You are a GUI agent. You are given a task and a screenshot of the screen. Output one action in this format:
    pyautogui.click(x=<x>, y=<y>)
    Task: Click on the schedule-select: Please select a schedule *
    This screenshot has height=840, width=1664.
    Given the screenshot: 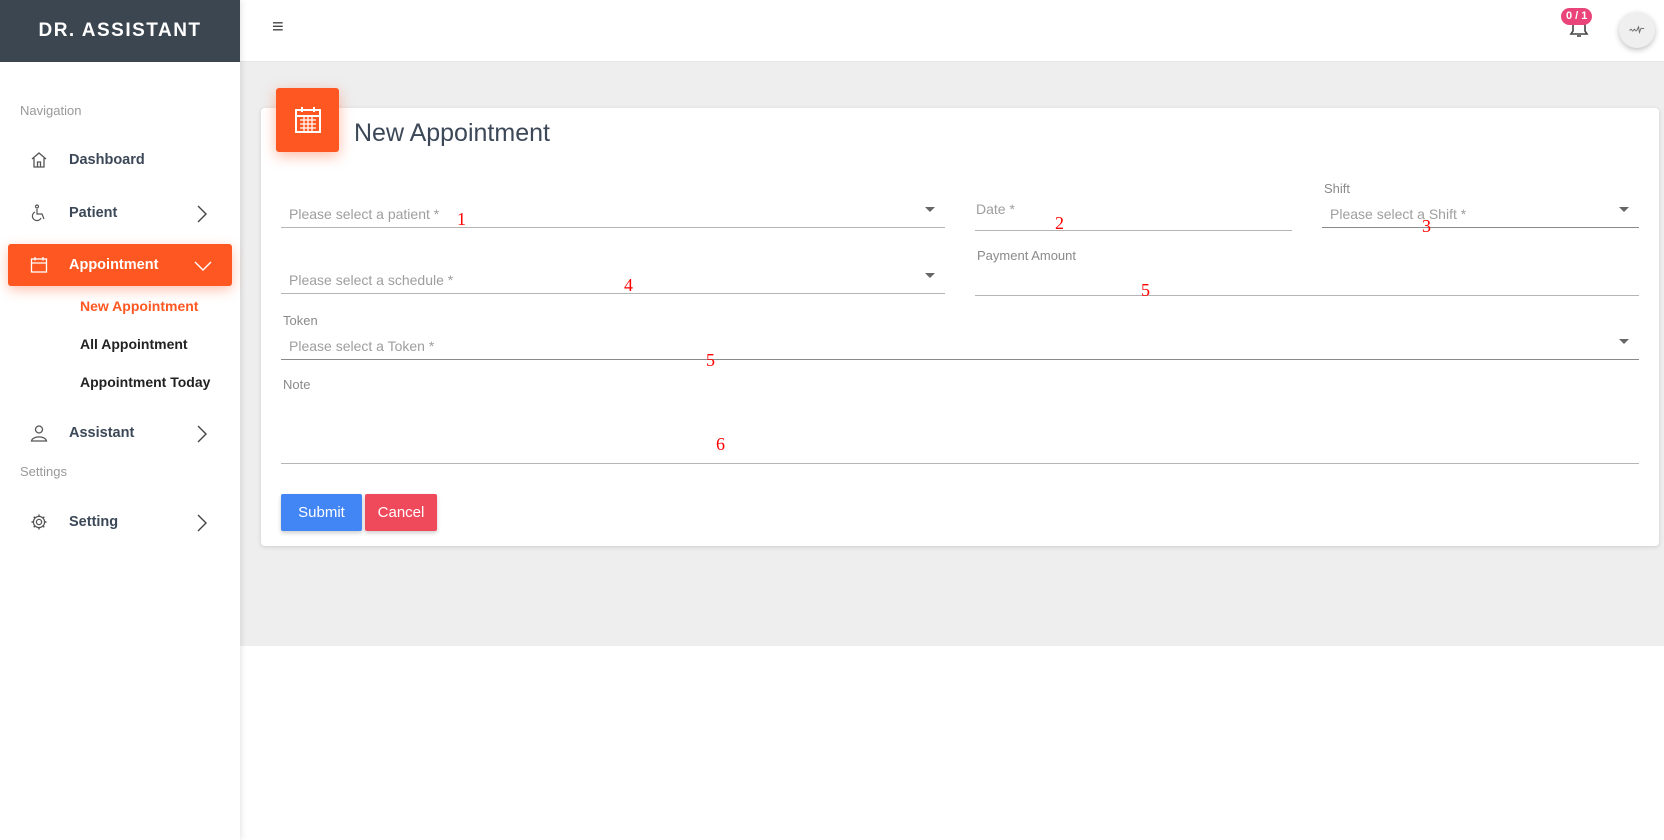 What is the action you would take?
    pyautogui.click(x=613, y=278)
    